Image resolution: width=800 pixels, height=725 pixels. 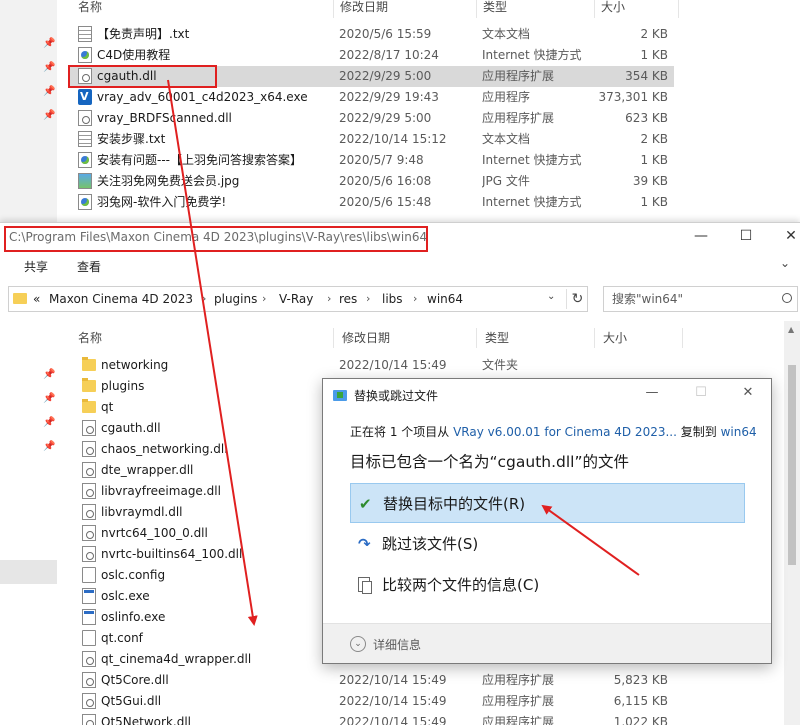 What do you see at coordinates (131, 701) in the screenshot?
I see `file-name-label: Qt5Gui.dll` at bounding box center [131, 701].